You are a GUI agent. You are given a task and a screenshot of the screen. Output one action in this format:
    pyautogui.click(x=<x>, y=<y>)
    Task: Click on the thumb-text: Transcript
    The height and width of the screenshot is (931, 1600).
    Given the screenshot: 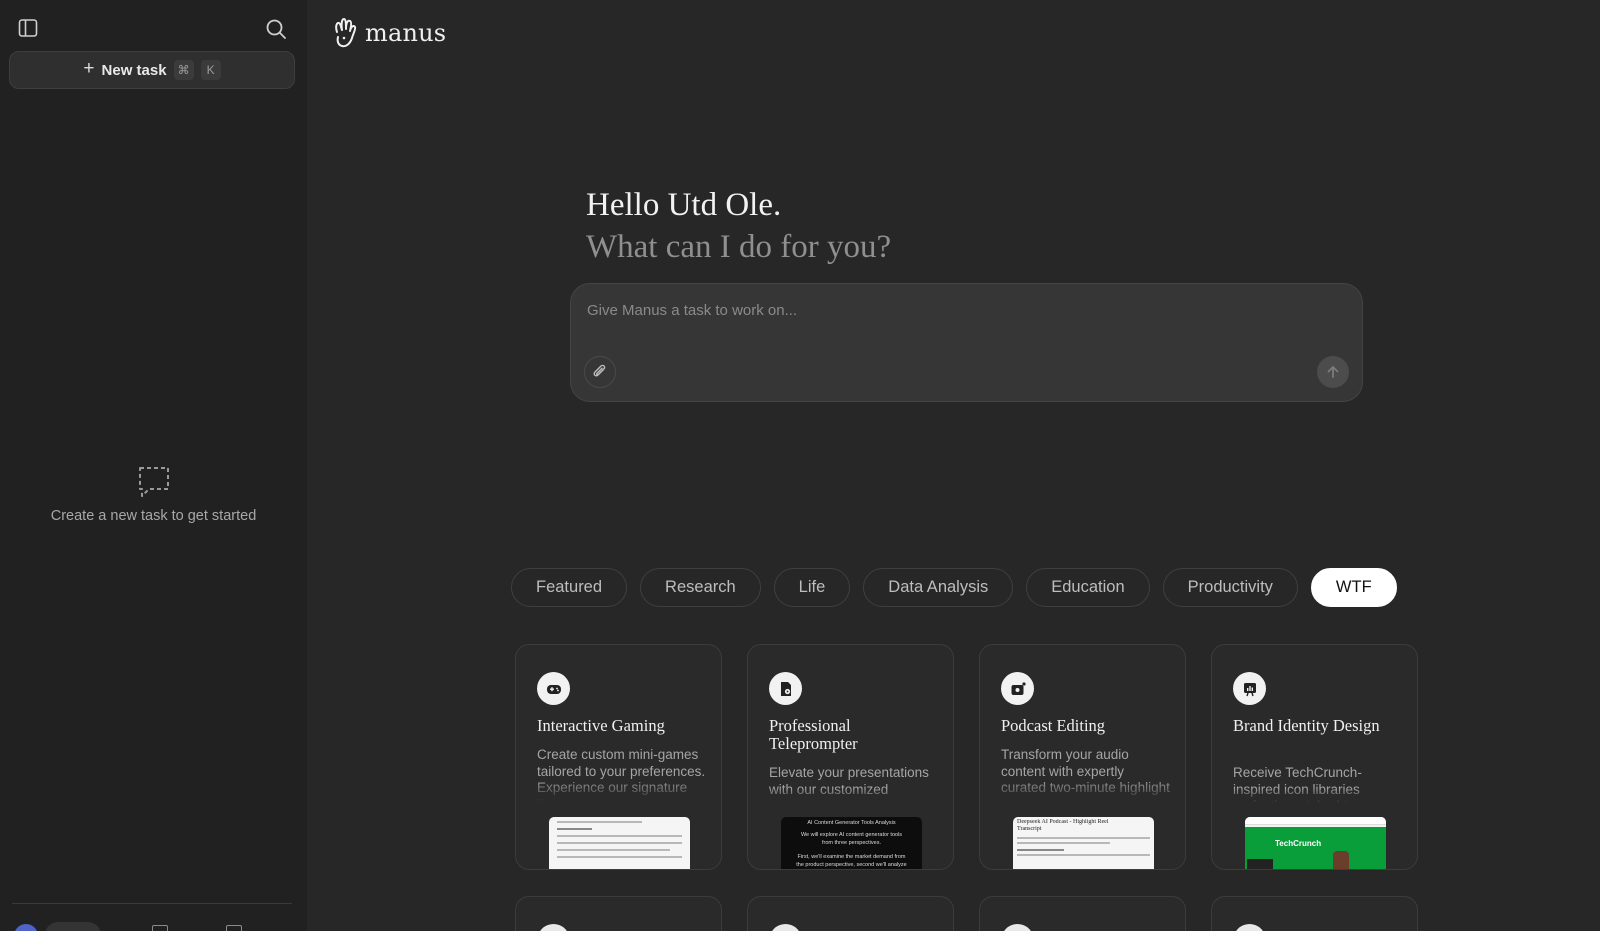 What is the action you would take?
    pyautogui.click(x=1029, y=829)
    